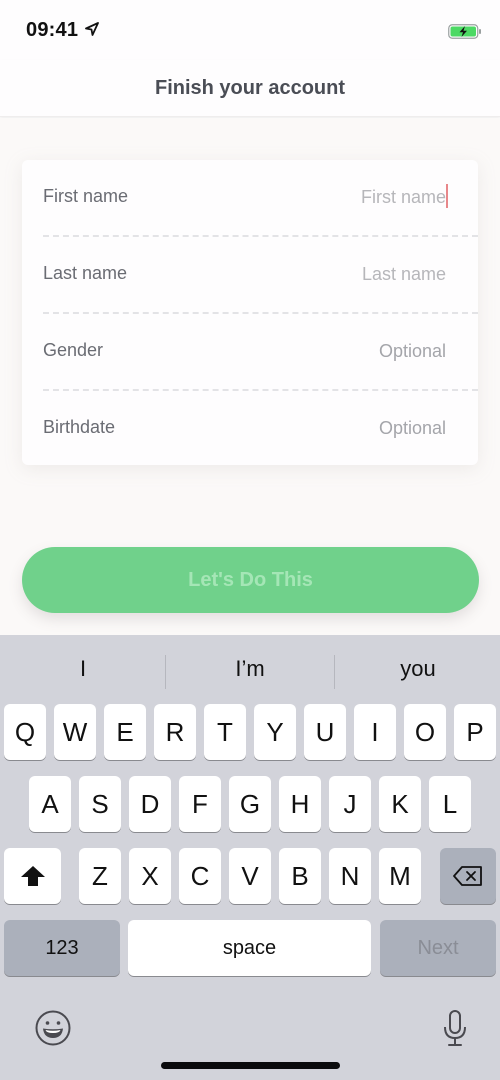  What do you see at coordinates (438, 948) in the screenshot?
I see `next-key: Next` at bounding box center [438, 948].